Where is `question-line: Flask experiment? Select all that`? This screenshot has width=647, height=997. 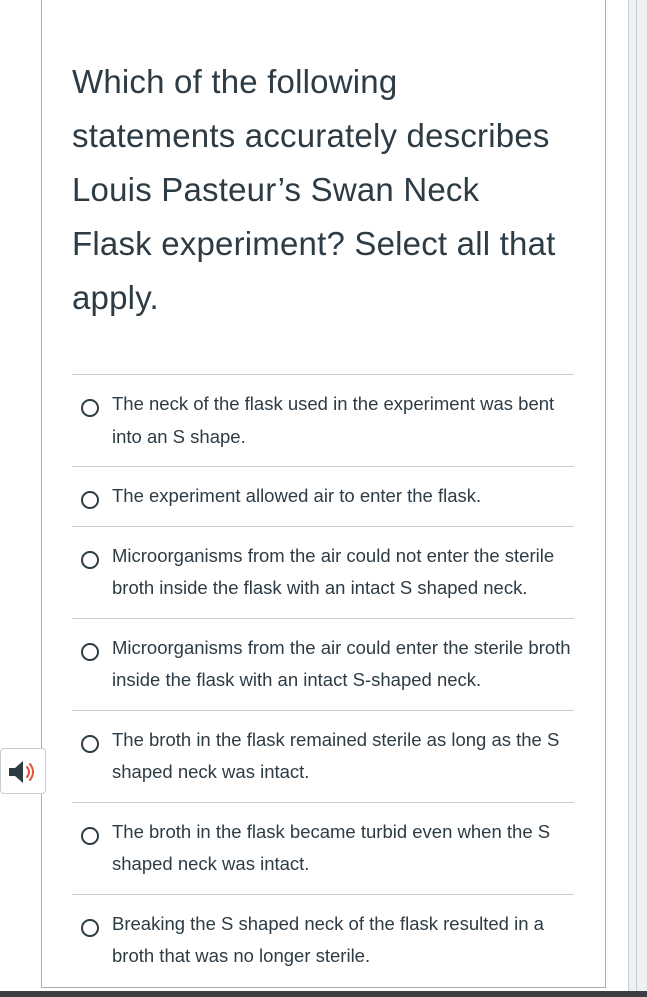 question-line: Flask experiment? Select all that is located at coordinates (314, 243).